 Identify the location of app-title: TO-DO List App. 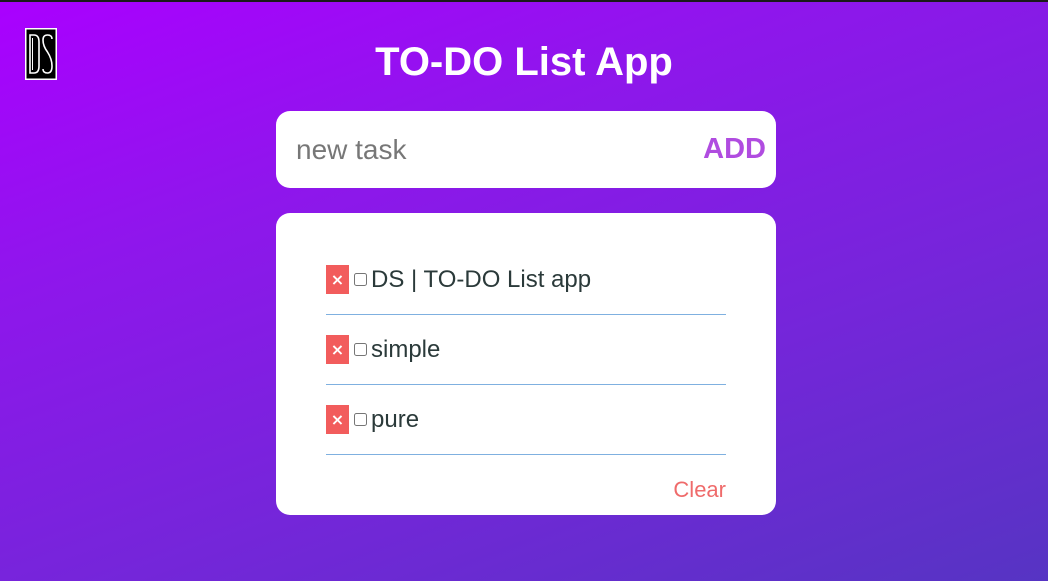
(524, 62).